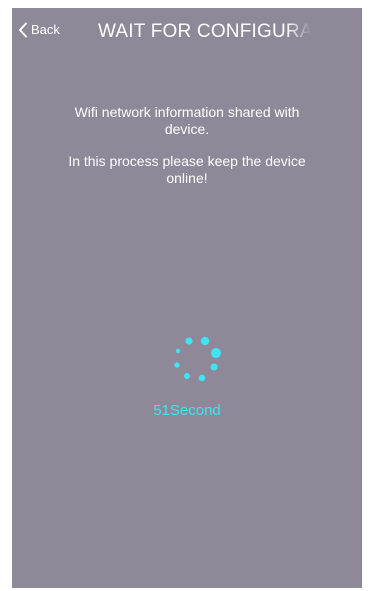 This screenshot has height=591, width=371. What do you see at coordinates (205, 31) in the screenshot?
I see `page-title: WAIT FOR CONFIGURATION` at bounding box center [205, 31].